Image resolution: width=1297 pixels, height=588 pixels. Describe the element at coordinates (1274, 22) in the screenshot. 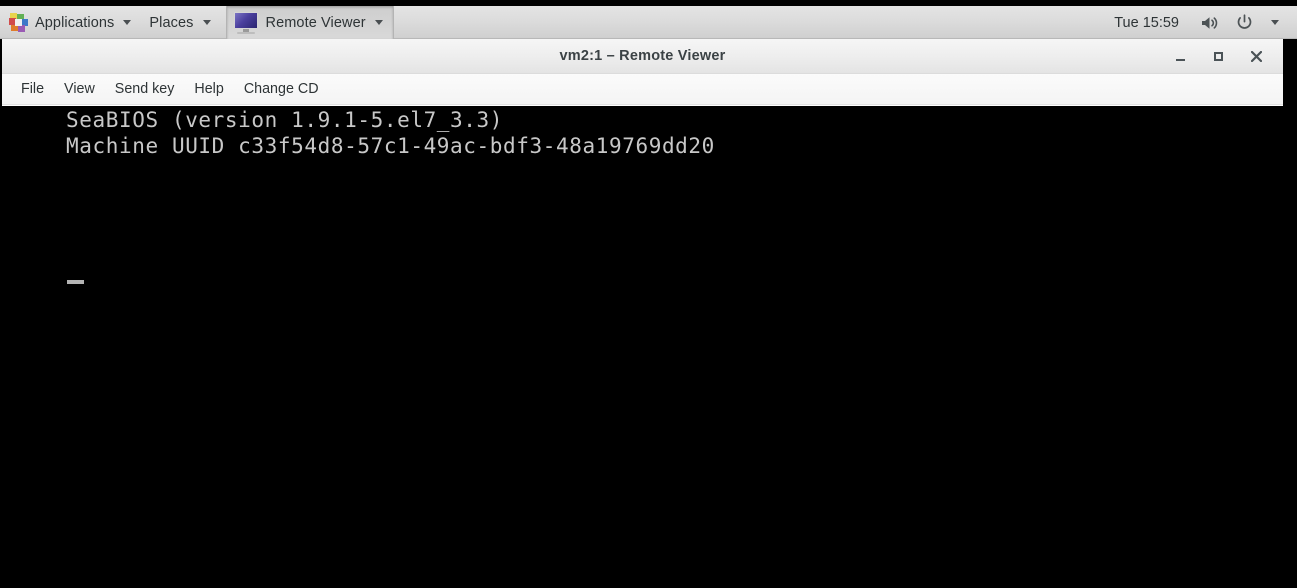

I see `system-menu-chevron-down-icon` at that location.